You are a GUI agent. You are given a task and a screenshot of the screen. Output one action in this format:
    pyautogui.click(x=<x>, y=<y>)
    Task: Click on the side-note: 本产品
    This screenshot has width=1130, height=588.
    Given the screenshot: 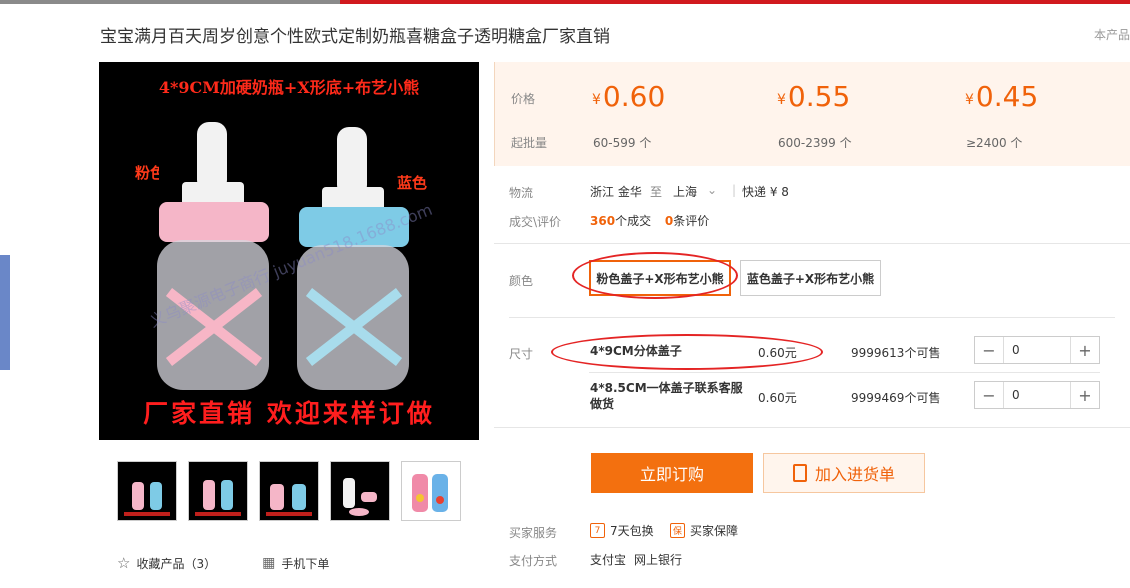 What is the action you would take?
    pyautogui.click(x=1111, y=35)
    